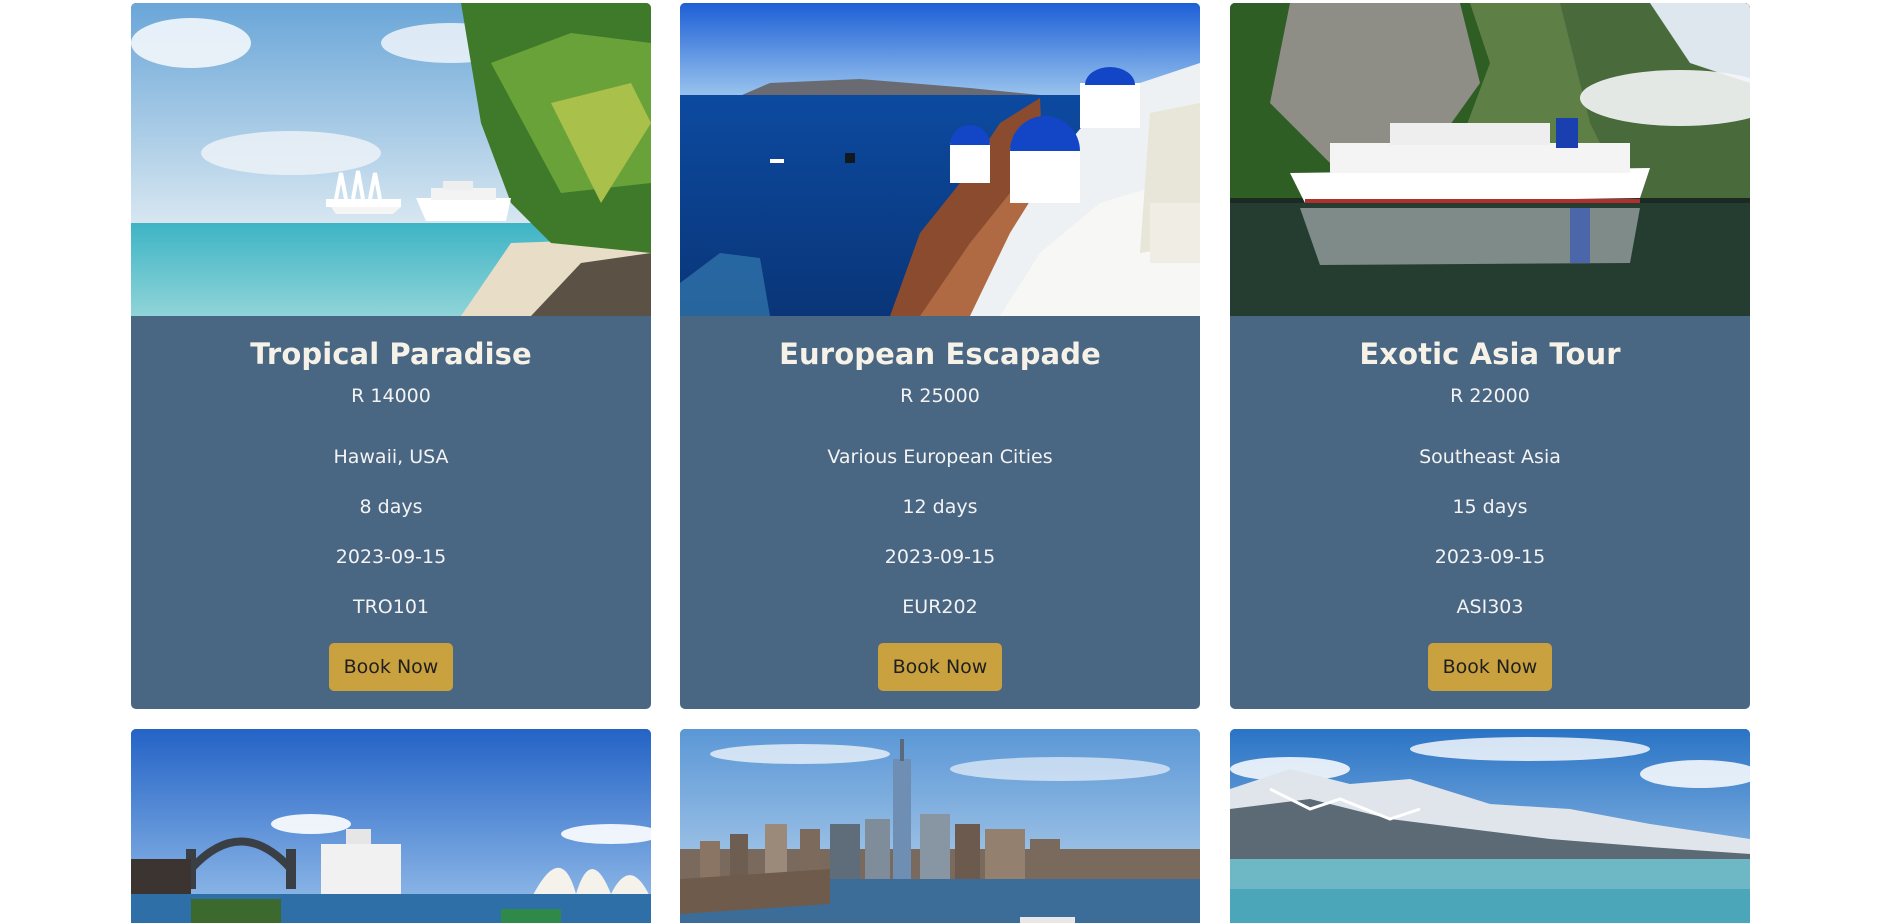 The height and width of the screenshot is (923, 1882). What do you see at coordinates (1490, 396) in the screenshot?
I see `cruise-price: R 22000` at bounding box center [1490, 396].